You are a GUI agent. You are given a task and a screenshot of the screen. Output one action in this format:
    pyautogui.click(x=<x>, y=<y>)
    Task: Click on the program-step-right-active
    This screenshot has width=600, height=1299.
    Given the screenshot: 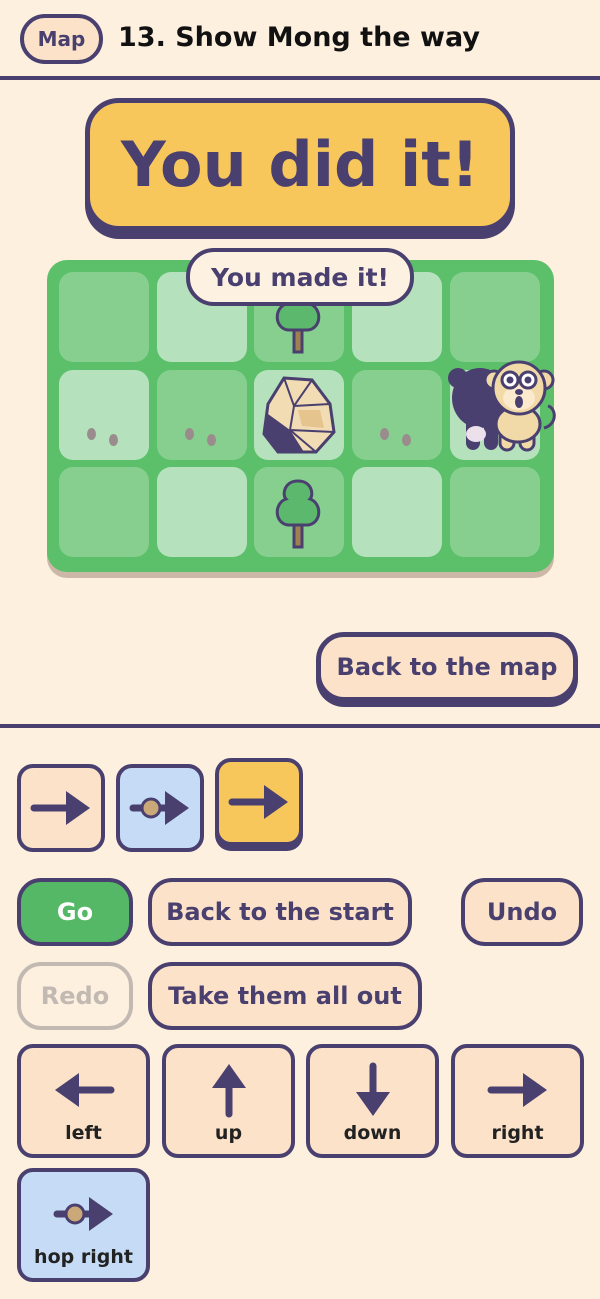 What is the action you would take?
    pyautogui.click(x=259, y=802)
    